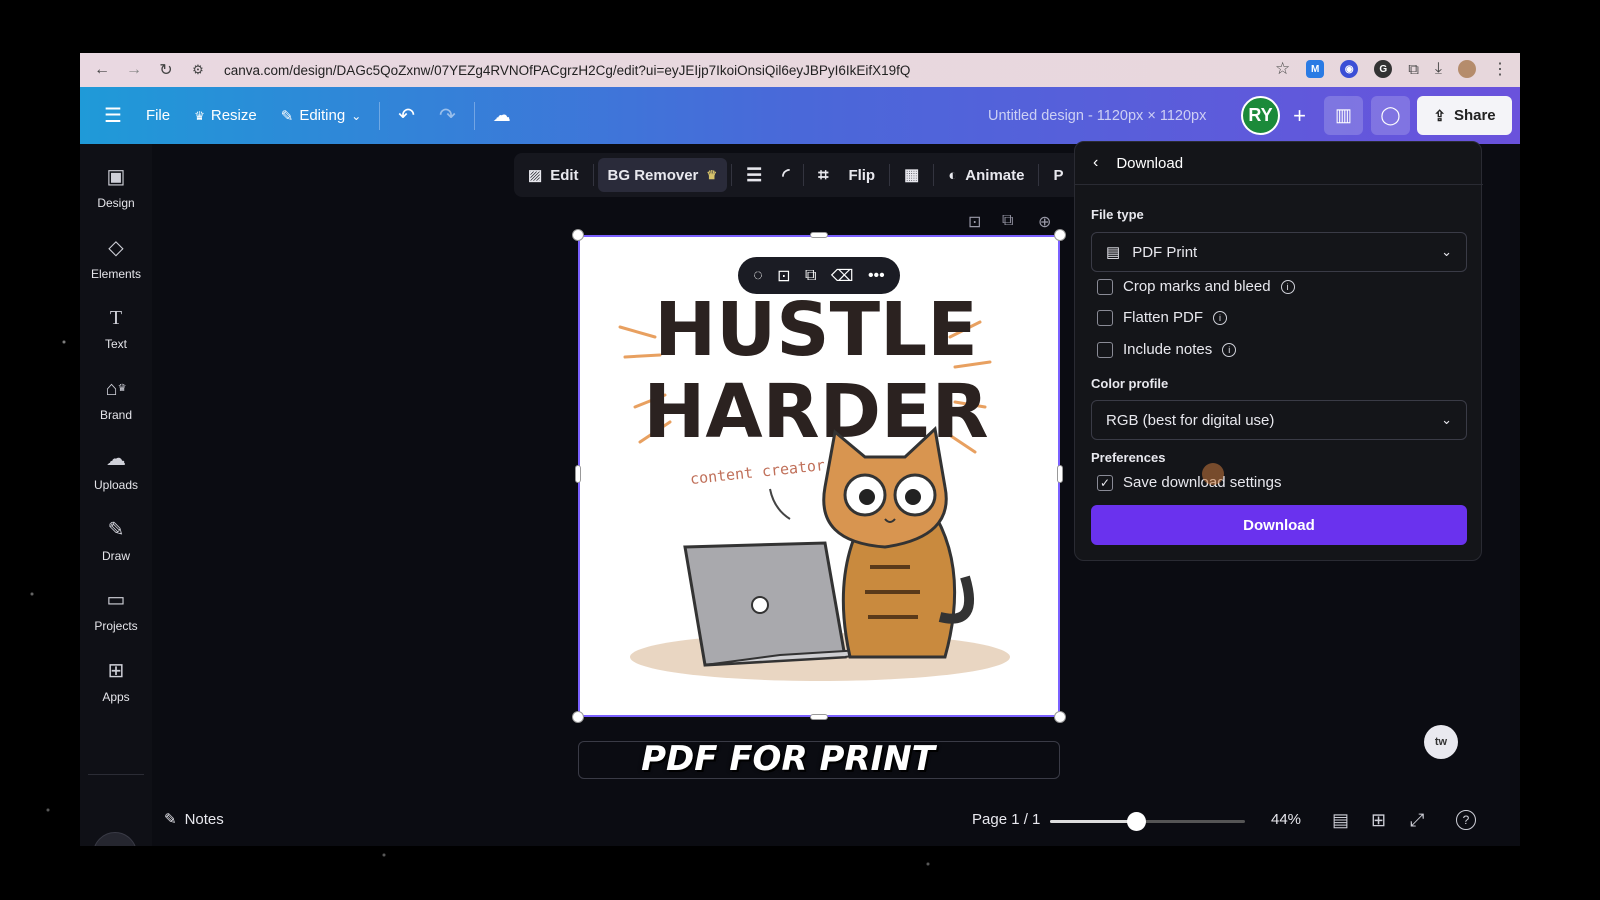 This screenshot has width=1600, height=900. Describe the element at coordinates (1279, 525) in the screenshot. I see `download-button: Download` at that location.